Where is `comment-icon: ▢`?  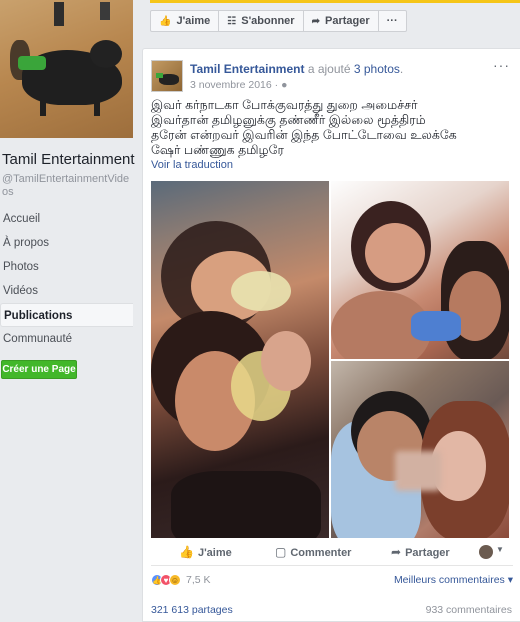
comment-icon: ▢ is located at coordinates (281, 552).